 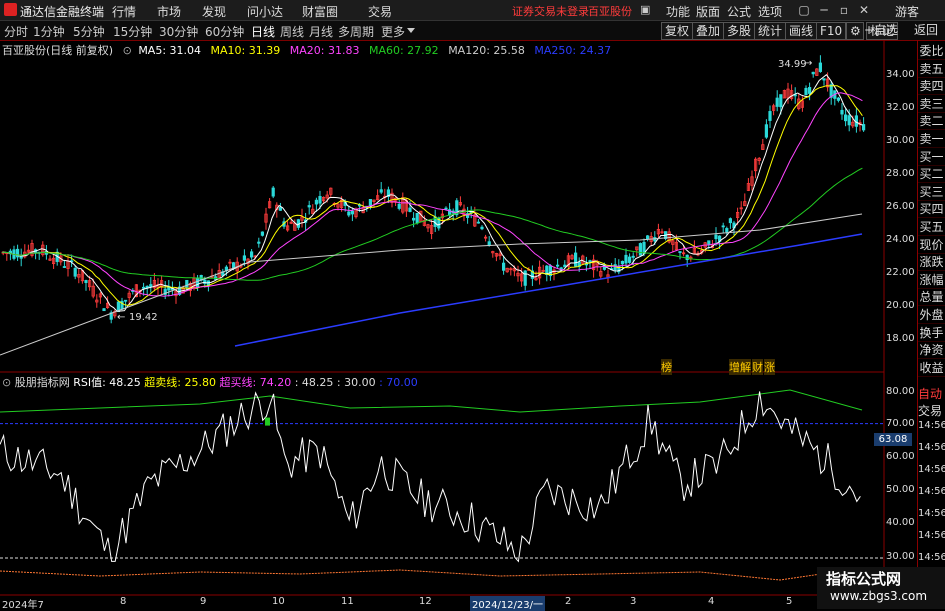 What do you see at coordinates (356, 31) in the screenshot?
I see `period-multi: 多周期` at bounding box center [356, 31].